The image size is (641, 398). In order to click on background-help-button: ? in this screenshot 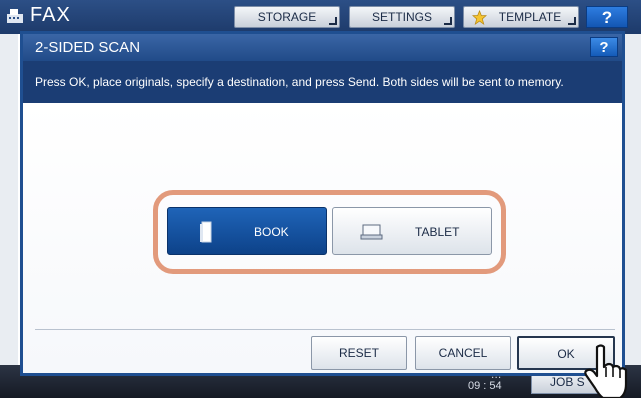, I will do `click(607, 17)`.